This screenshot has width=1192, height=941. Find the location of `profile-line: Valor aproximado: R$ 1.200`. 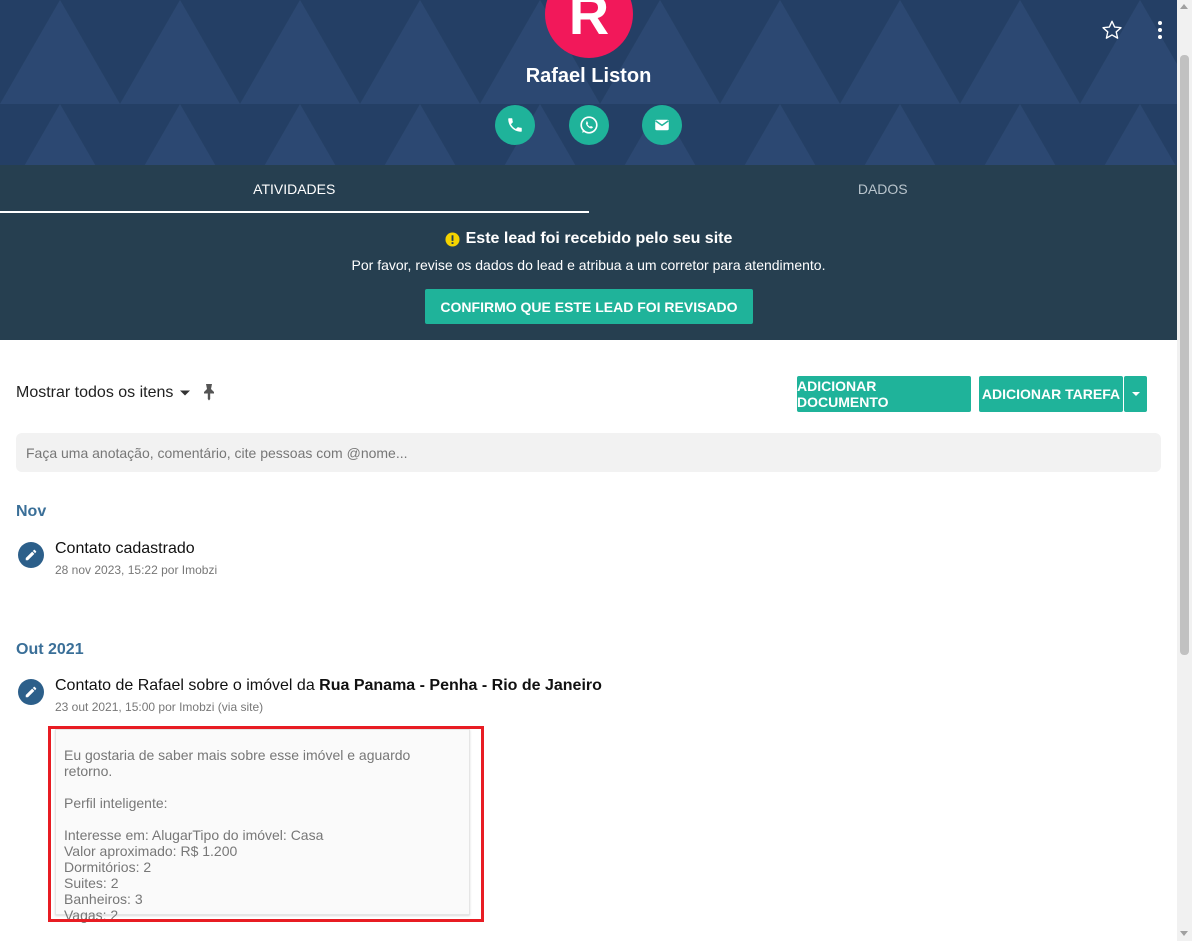

profile-line: Valor aproximado: R$ 1.200 is located at coordinates (151, 851).